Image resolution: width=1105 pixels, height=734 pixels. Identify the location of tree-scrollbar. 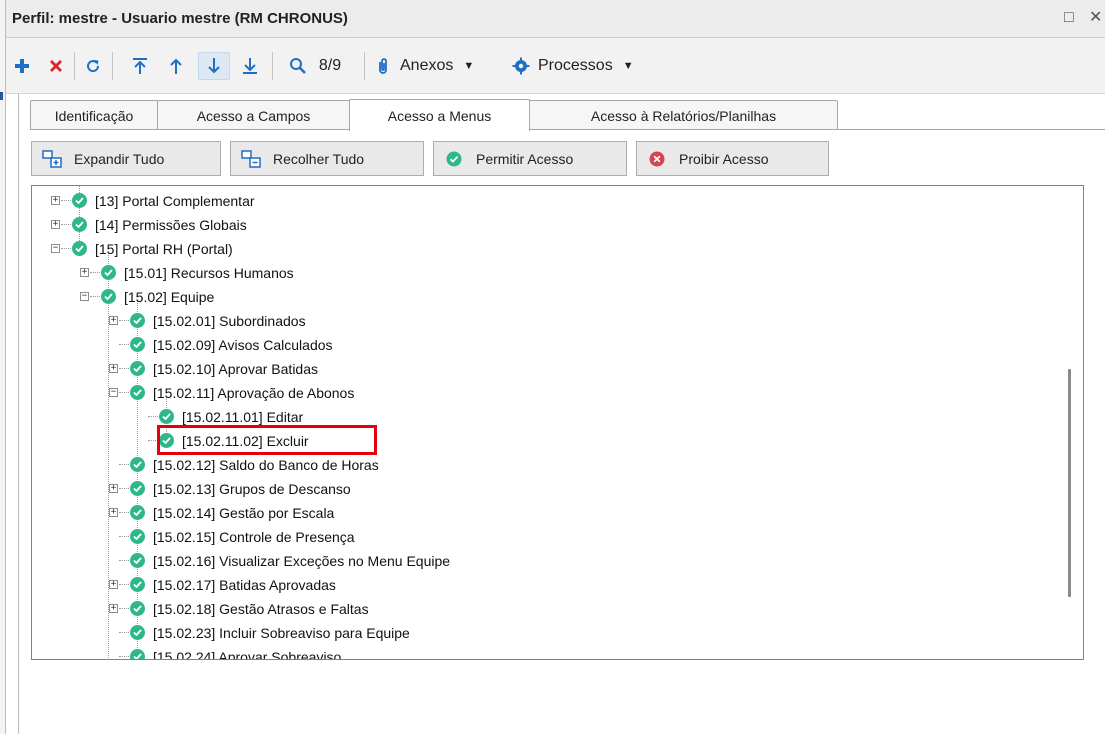
(1069, 483).